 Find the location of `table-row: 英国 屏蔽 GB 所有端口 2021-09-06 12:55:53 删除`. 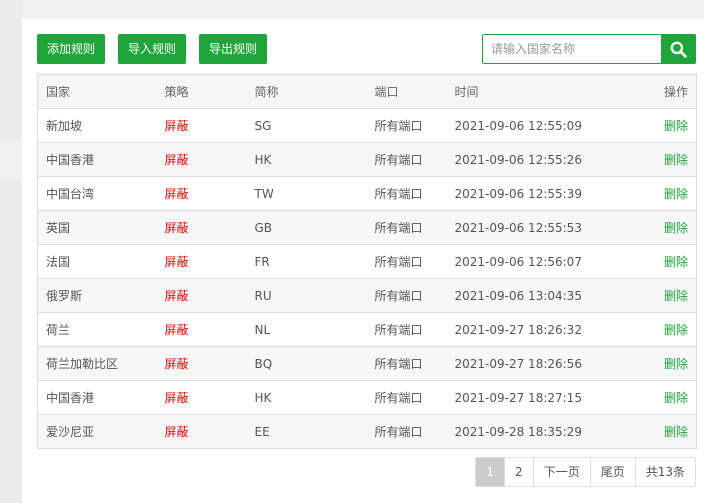

table-row: 英国 屏蔽 GB 所有端口 2021-09-06 12:55:53 删除 is located at coordinates (367, 227).